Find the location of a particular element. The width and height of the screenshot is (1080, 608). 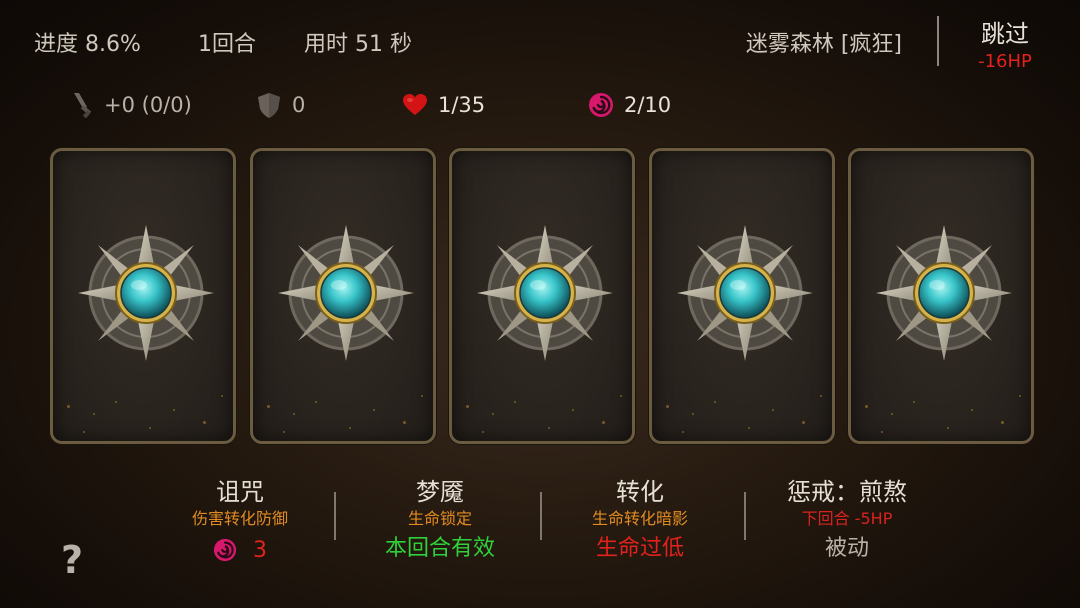

help-button: ? is located at coordinates (72, 560).